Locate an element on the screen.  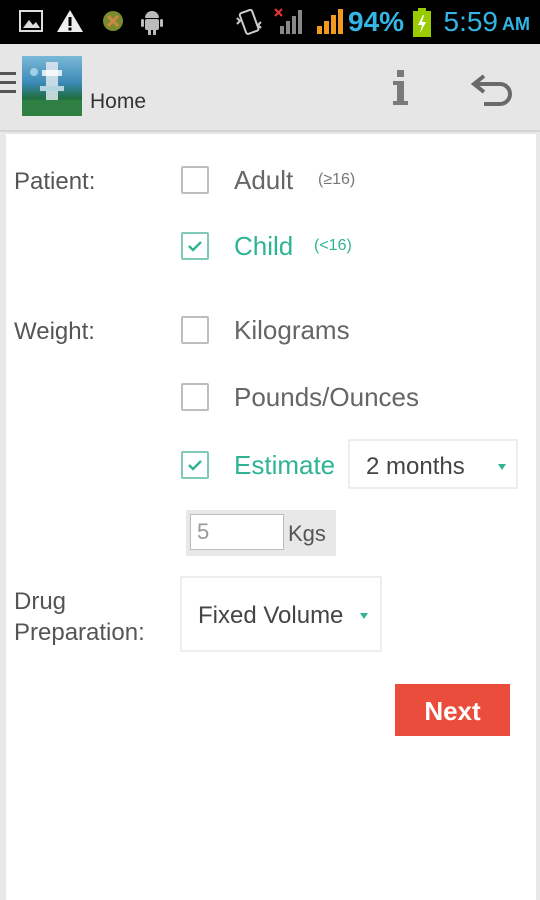
page-title: Home is located at coordinates (118, 101).